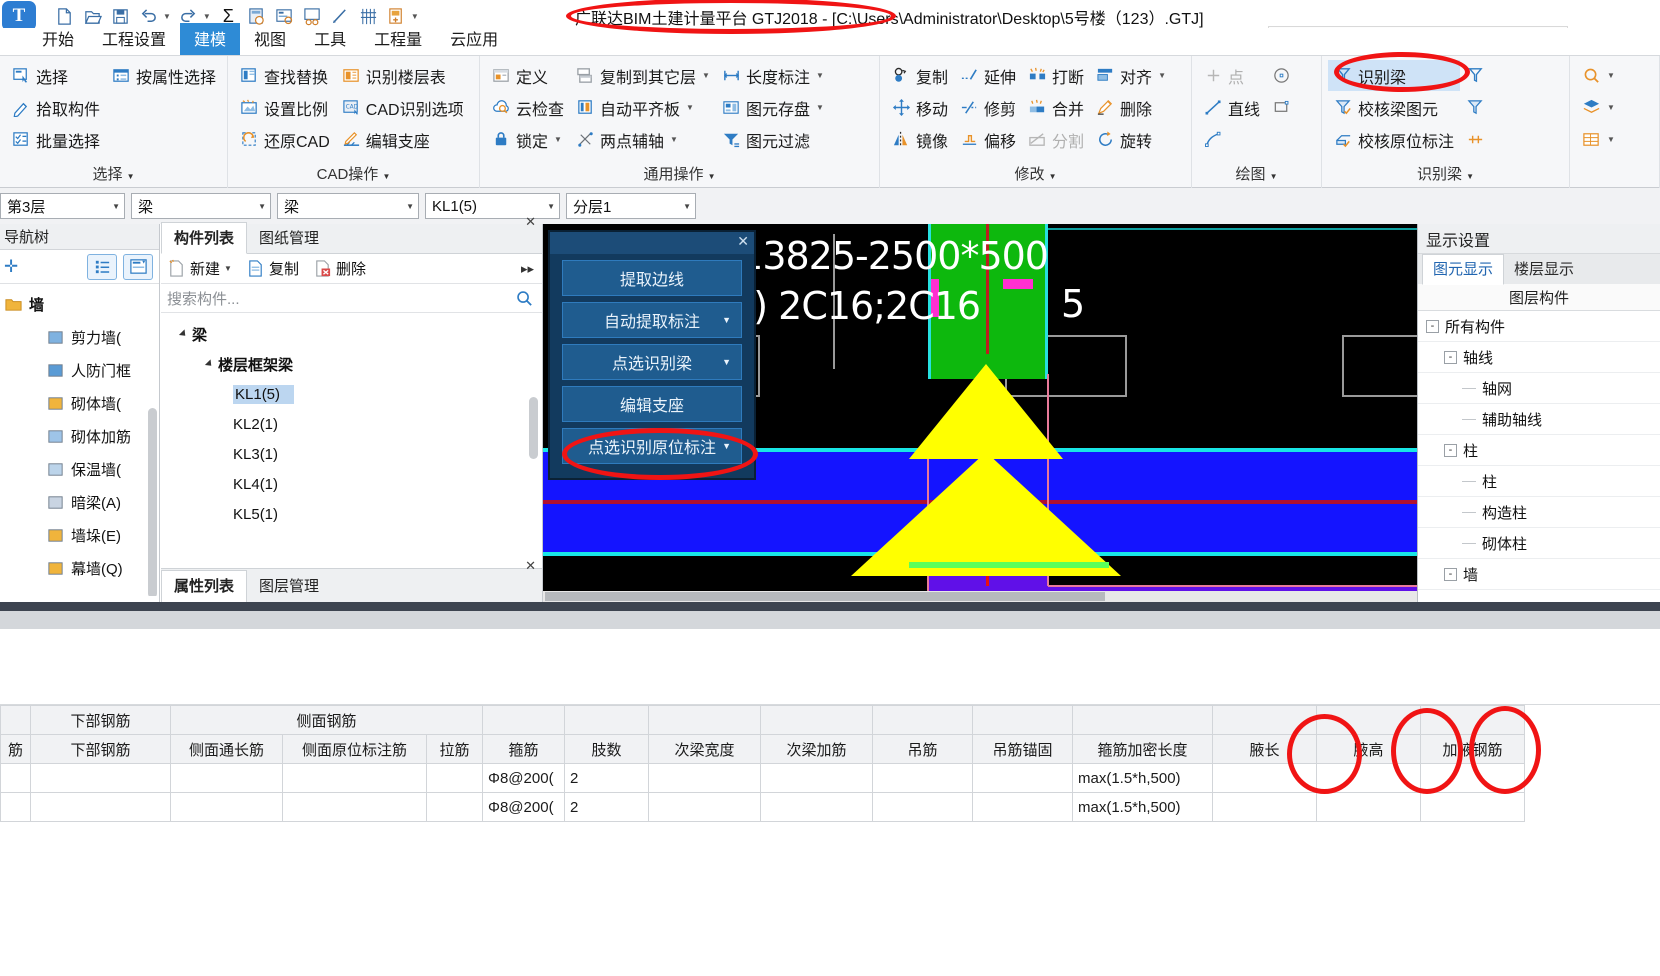  I want to click on close-footer-icon: ✕, so click(530, 566).